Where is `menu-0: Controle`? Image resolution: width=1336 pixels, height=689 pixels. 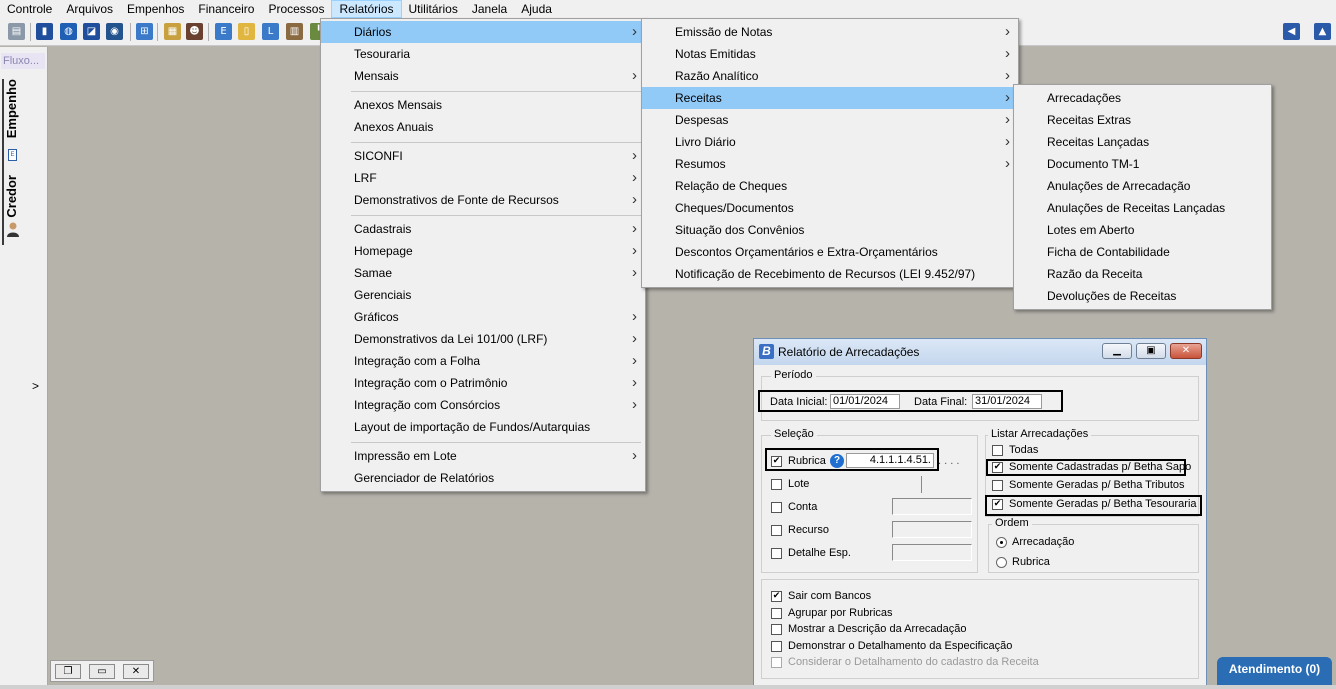 menu-0: Controle is located at coordinates (29, 9).